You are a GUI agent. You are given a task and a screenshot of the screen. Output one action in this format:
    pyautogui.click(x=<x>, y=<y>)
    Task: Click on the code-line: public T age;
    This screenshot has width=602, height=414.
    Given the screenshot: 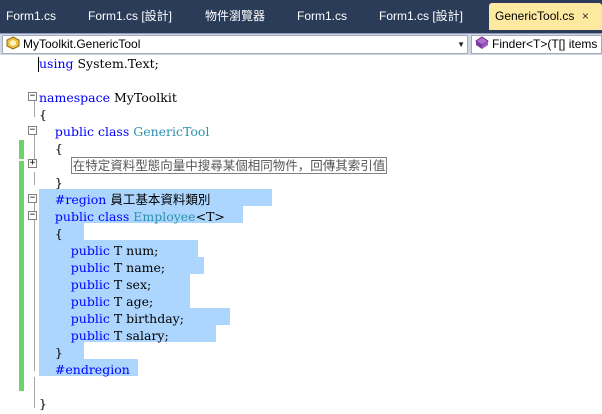 What is the action you would take?
    pyautogui.click(x=112, y=301)
    